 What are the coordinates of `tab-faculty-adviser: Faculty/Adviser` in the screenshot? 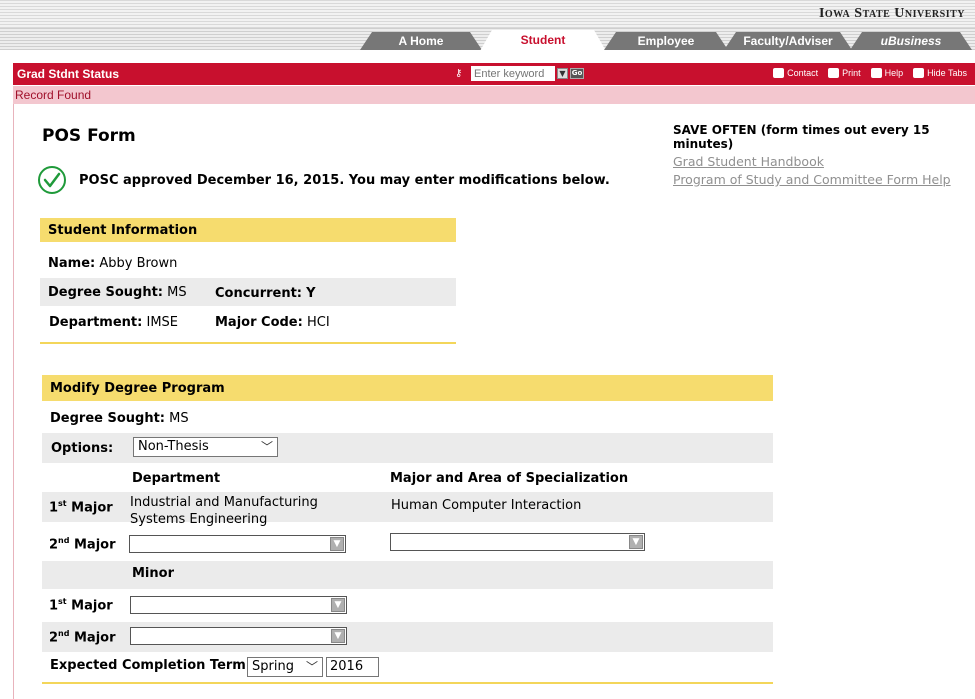 It's located at (788, 41).